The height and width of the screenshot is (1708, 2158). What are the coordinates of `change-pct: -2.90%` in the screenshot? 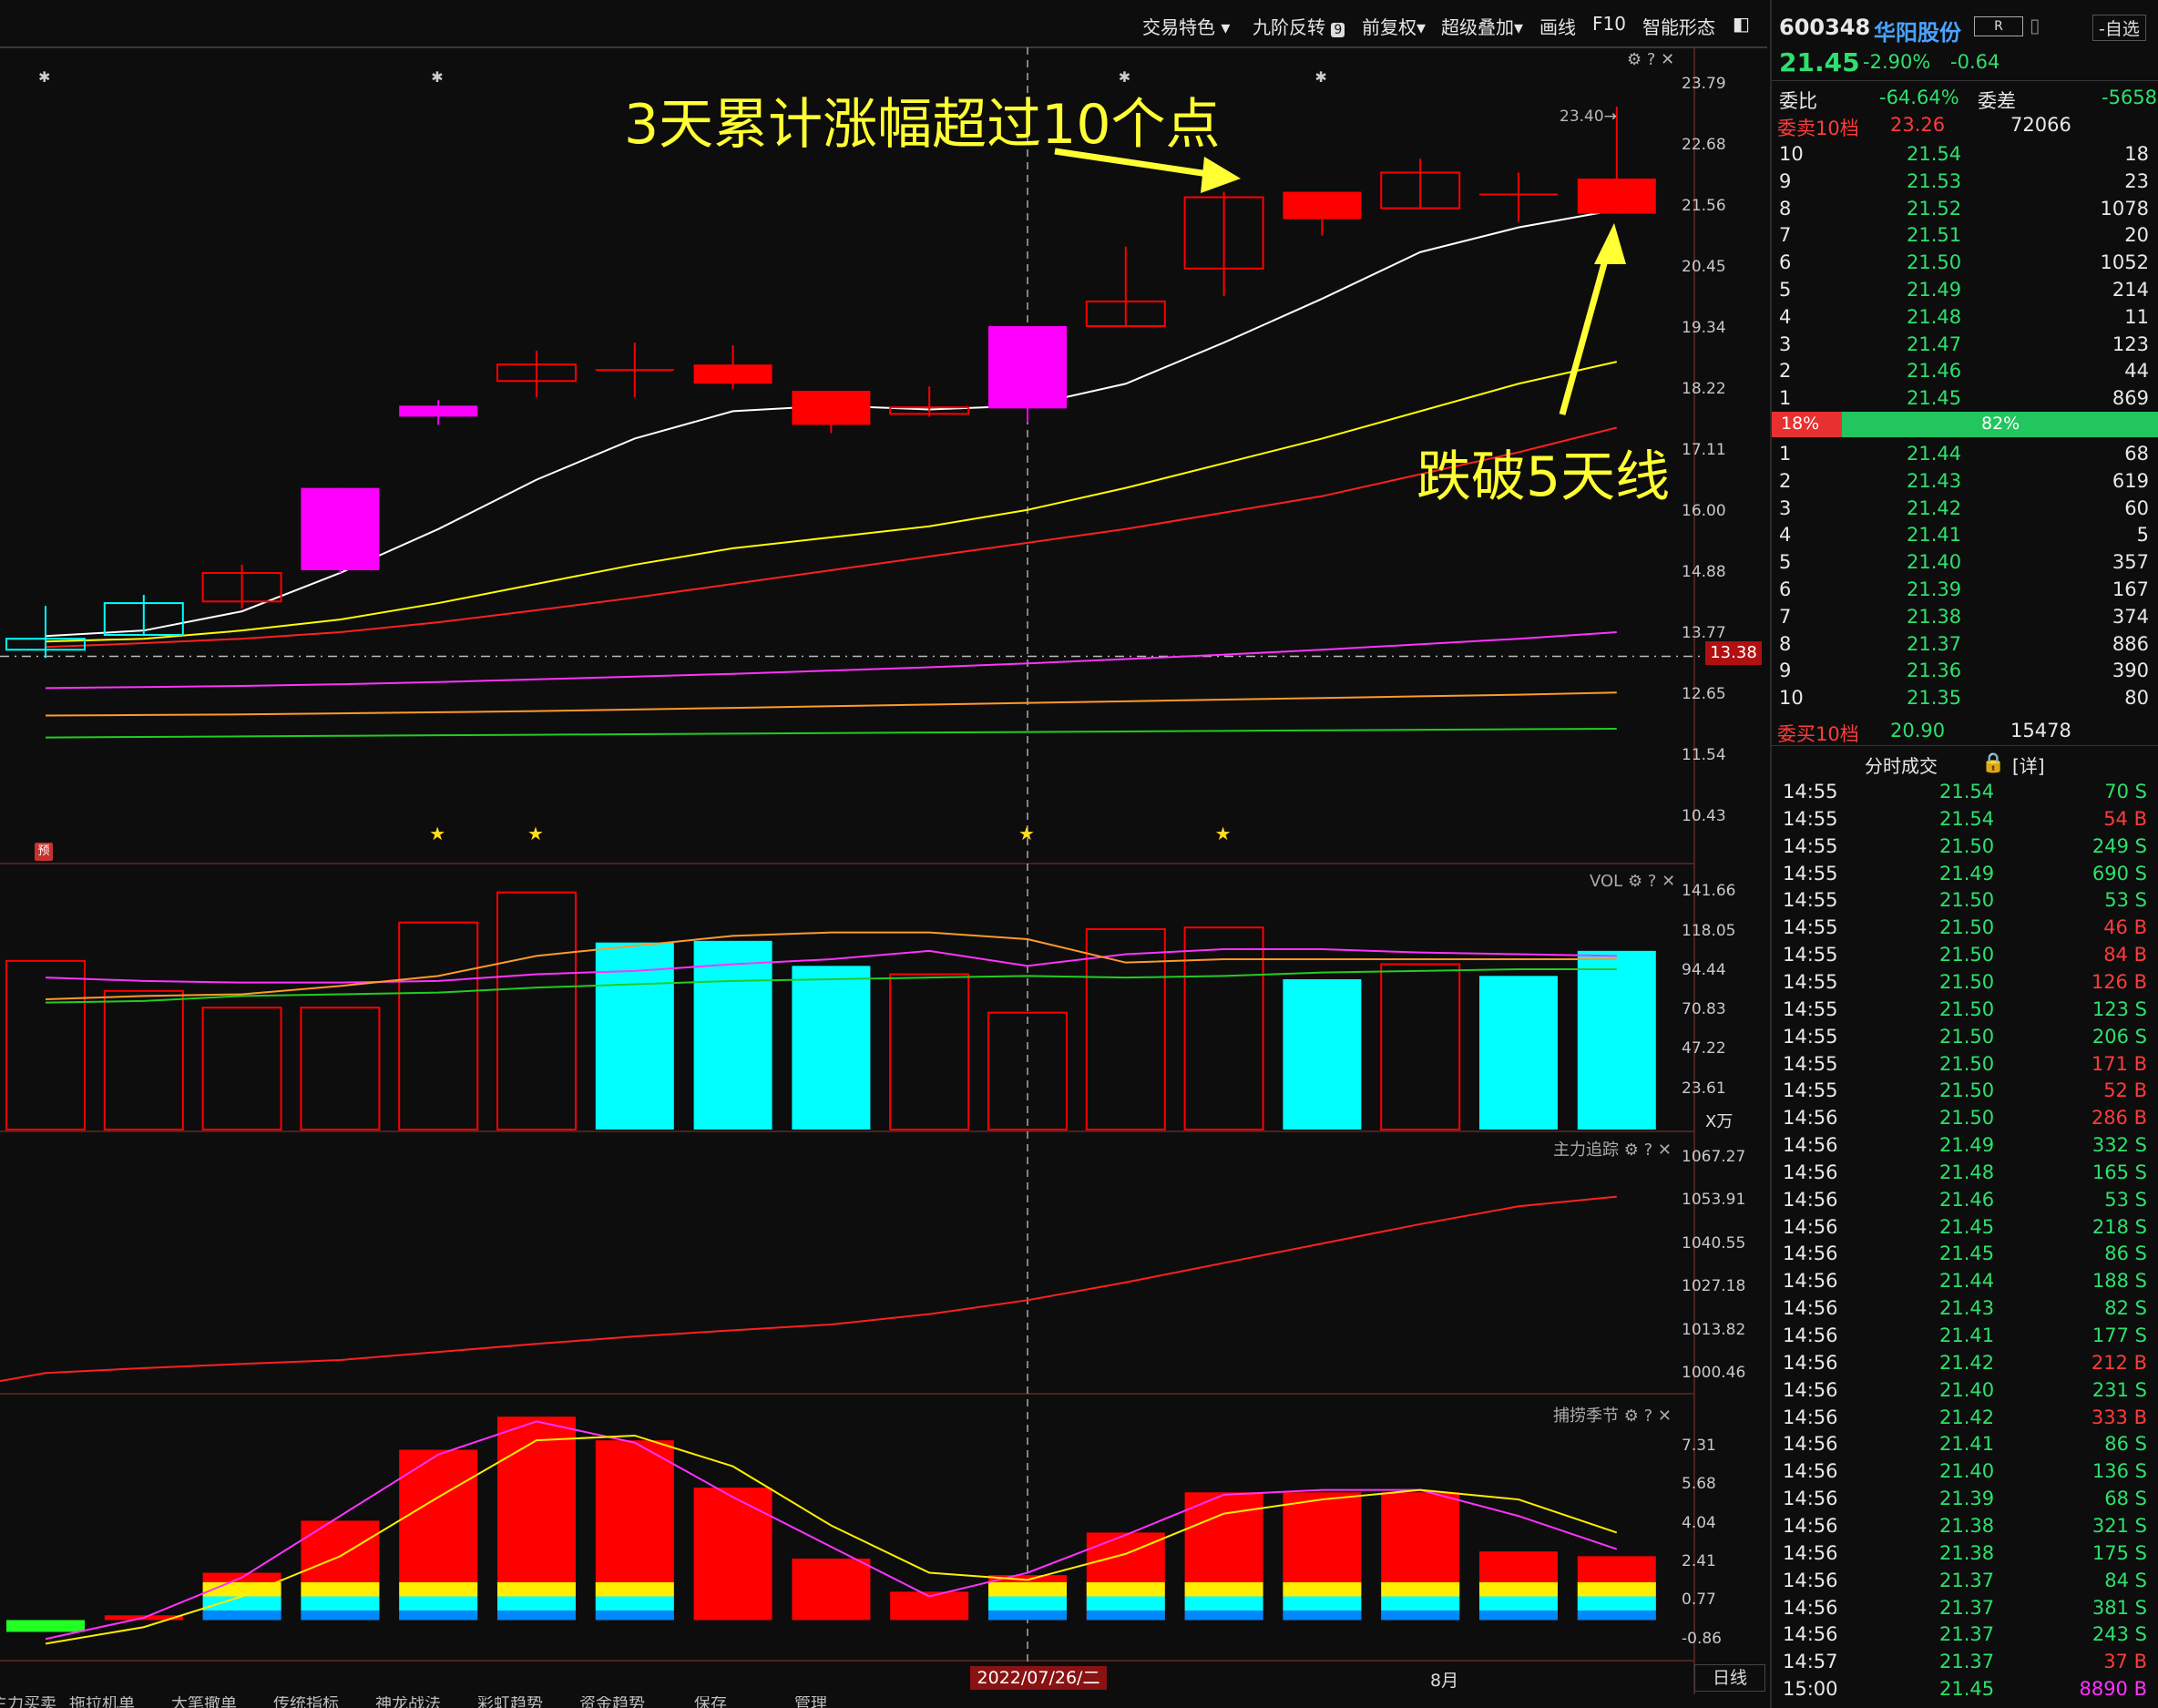 It's located at (1897, 62).